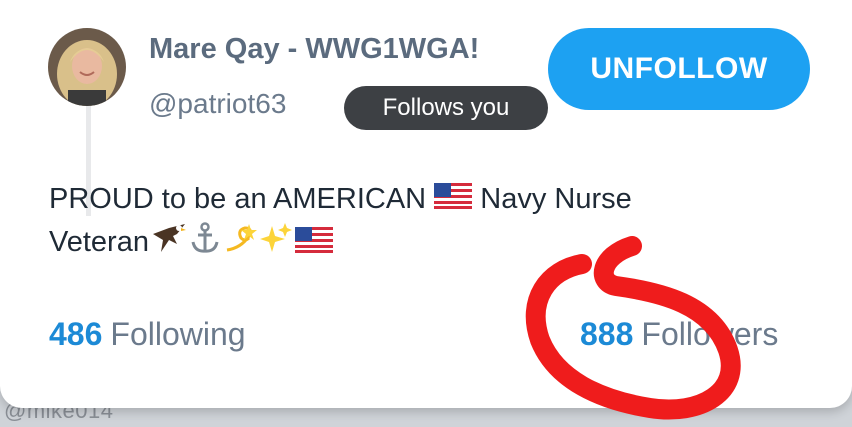 The width and height of the screenshot is (852, 427). Describe the element at coordinates (607, 334) in the screenshot. I see `followers-count: 888` at that location.